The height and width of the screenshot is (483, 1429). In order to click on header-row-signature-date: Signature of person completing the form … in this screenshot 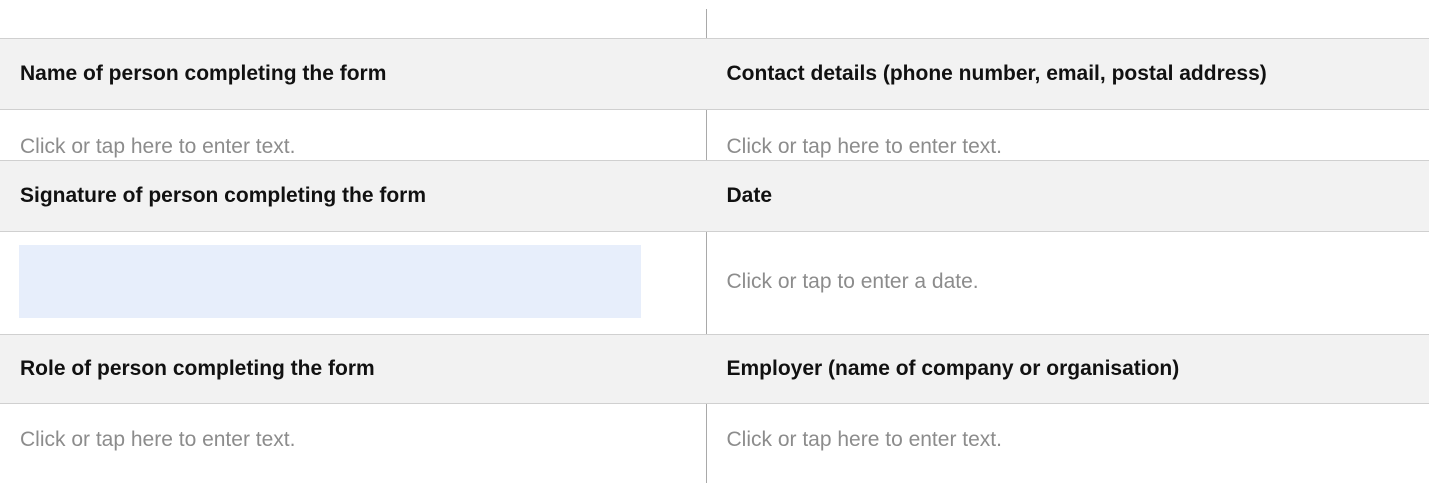, I will do `click(714, 196)`.